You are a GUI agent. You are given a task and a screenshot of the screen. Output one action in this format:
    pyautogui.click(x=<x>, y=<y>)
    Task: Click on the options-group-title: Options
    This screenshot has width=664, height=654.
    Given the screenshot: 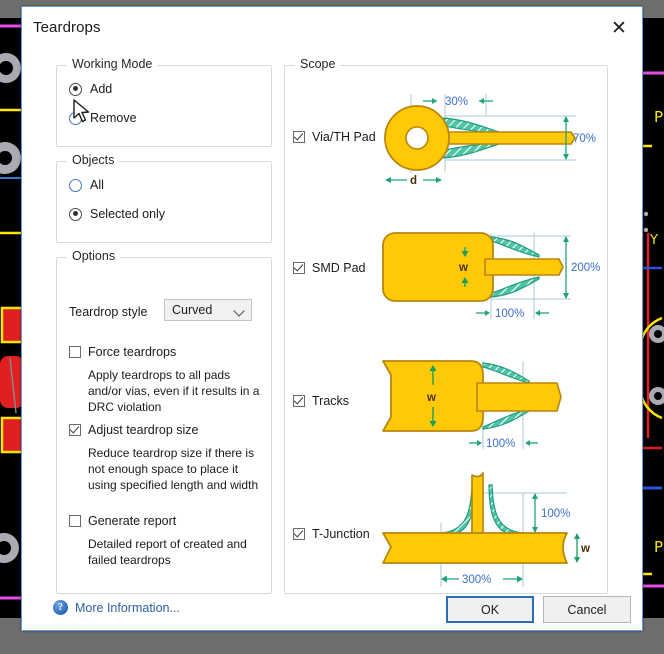 What is the action you would take?
    pyautogui.click(x=94, y=256)
    